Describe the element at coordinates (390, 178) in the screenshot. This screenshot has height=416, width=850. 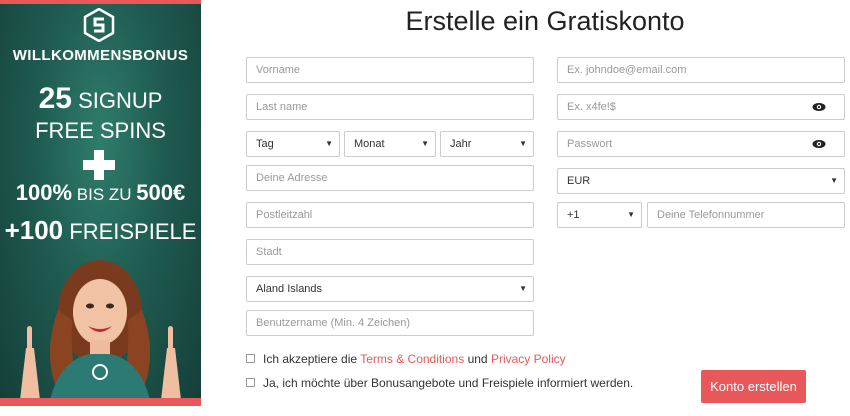
I see `address-field: Deine Adresse` at that location.